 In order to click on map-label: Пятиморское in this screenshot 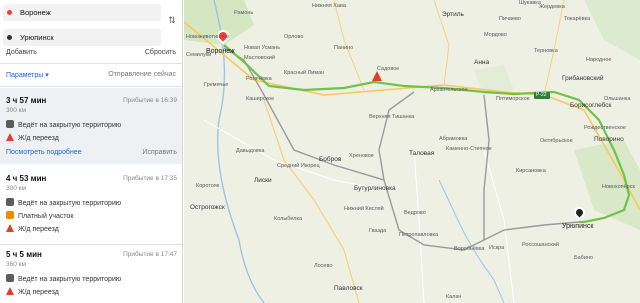, I will do `click(513, 99)`.